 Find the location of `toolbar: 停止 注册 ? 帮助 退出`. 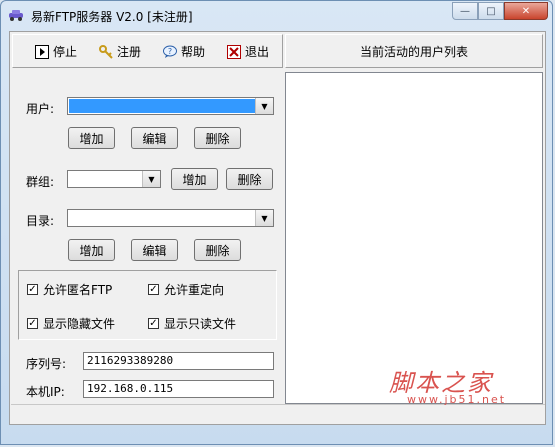

toolbar: 停止 注册 ? 帮助 退出 is located at coordinates (147, 51).